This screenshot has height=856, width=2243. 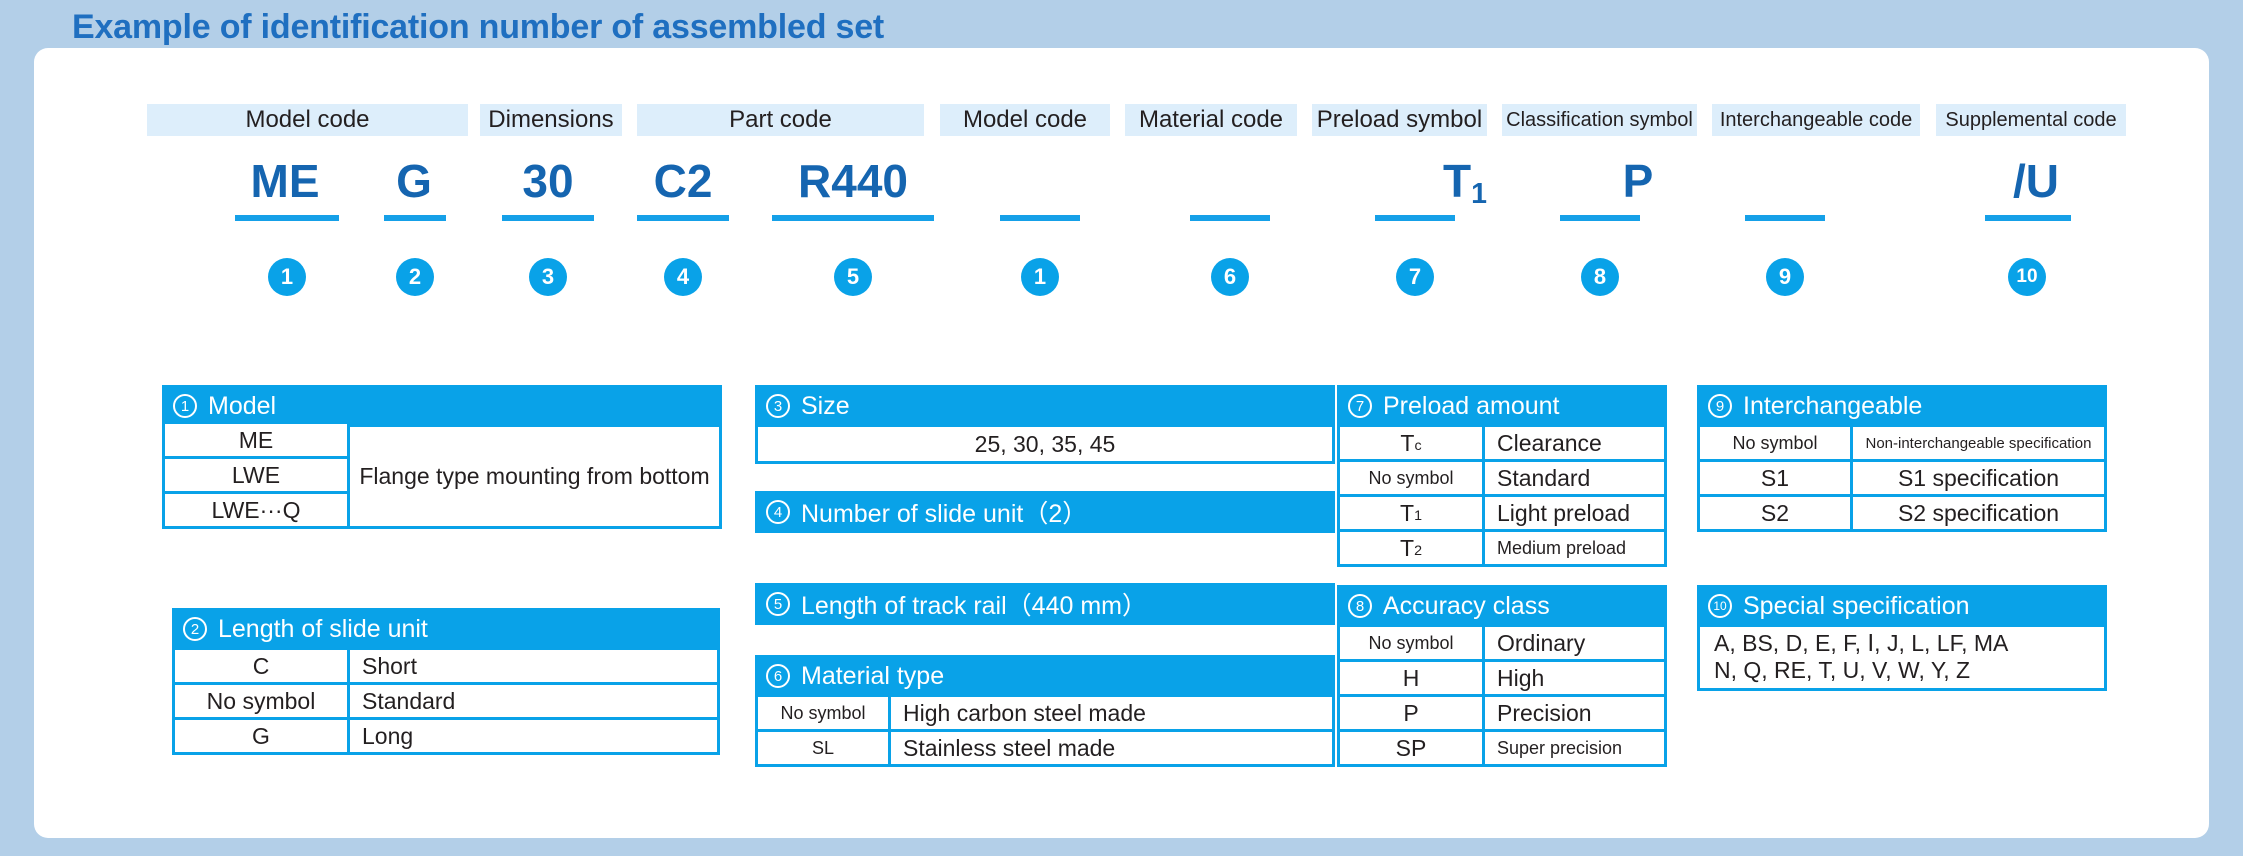 I want to click on table-accuracy-title: Accuracy class, so click(x=1466, y=605).